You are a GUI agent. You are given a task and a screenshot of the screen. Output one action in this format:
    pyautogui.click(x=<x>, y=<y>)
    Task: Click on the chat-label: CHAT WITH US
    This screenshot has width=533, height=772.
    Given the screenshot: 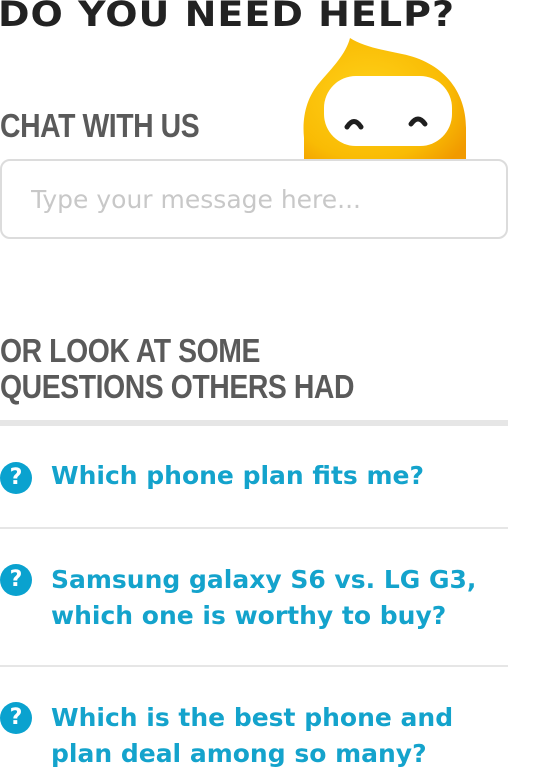 What is the action you would take?
    pyautogui.click(x=100, y=125)
    